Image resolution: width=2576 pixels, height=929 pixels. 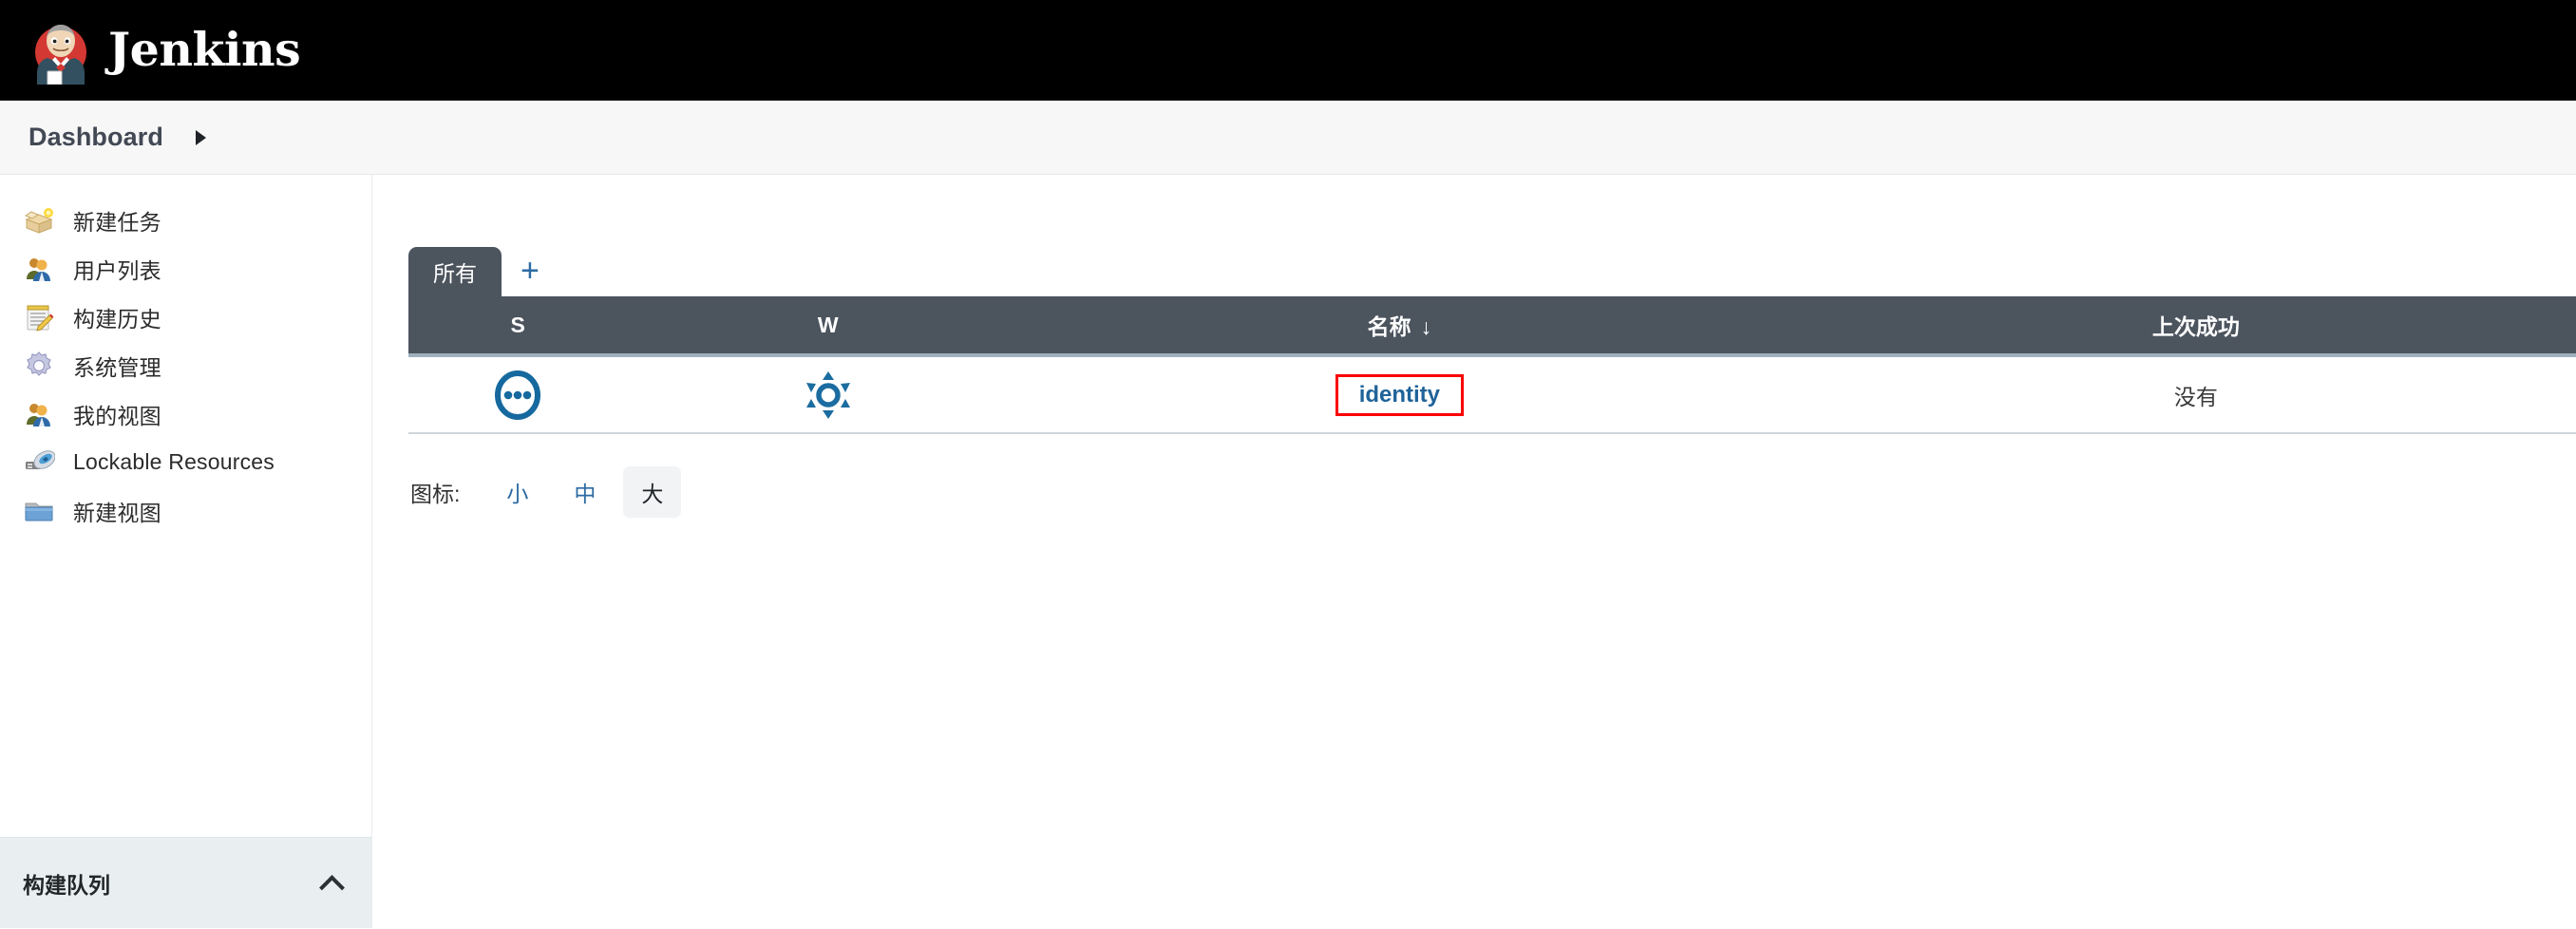 I want to click on cell-name: identity, so click(x=1399, y=395).